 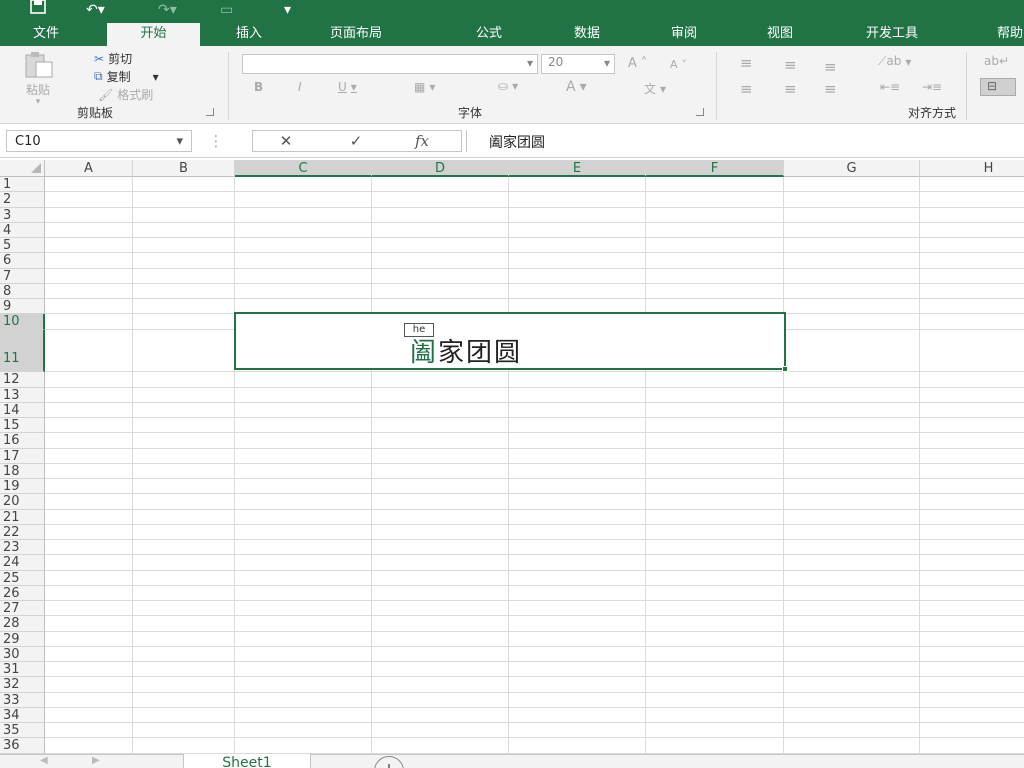 What do you see at coordinates (46, 34) in the screenshot?
I see `tab-file: 文件` at bounding box center [46, 34].